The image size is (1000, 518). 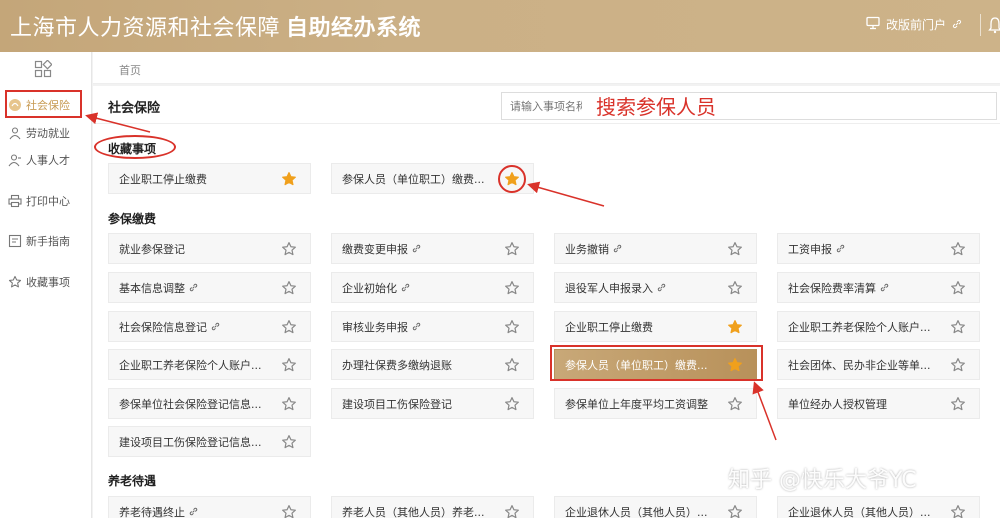 I want to click on annotation-box-highlight, so click(x=656, y=363).